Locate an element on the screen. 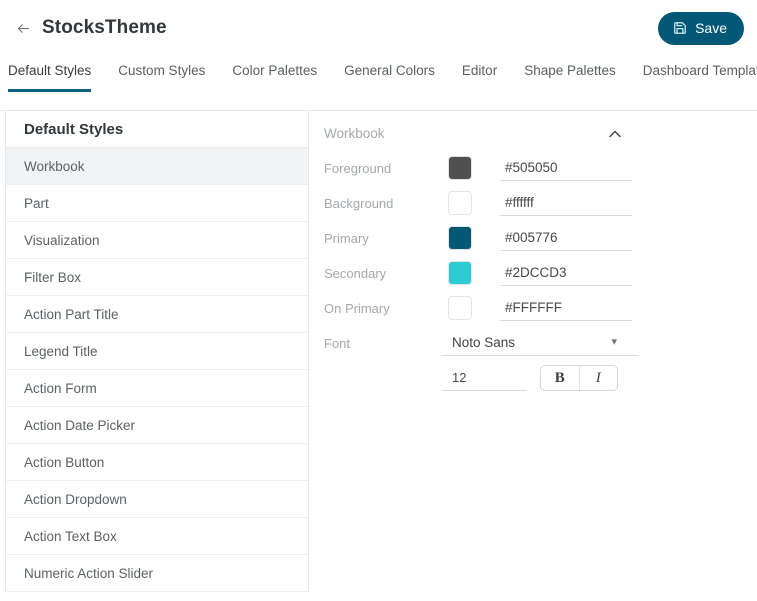 The height and width of the screenshot is (601, 757). back-button is located at coordinates (23, 28).